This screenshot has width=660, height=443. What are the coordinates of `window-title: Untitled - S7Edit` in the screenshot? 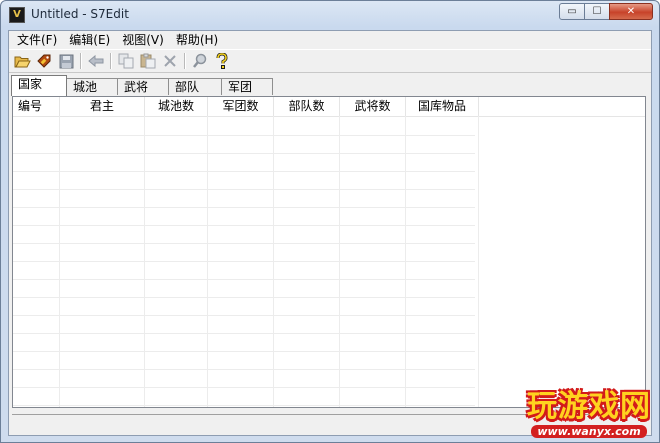 It's located at (80, 14).